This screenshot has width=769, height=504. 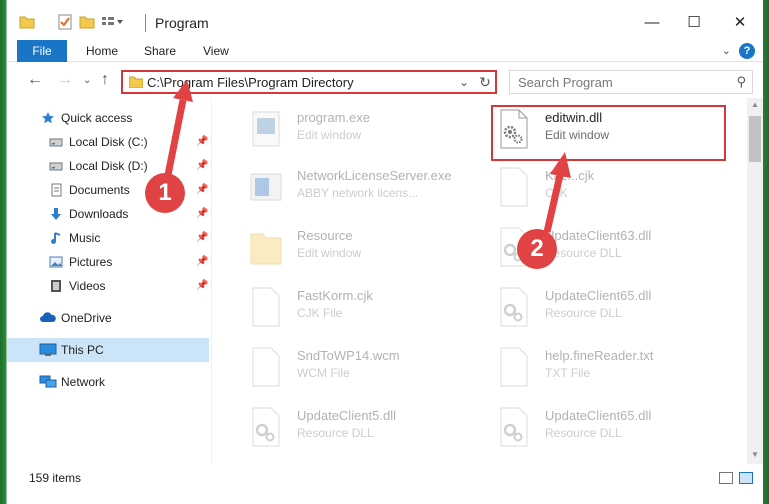 I want to click on details-view-icon, so click(x=726, y=478).